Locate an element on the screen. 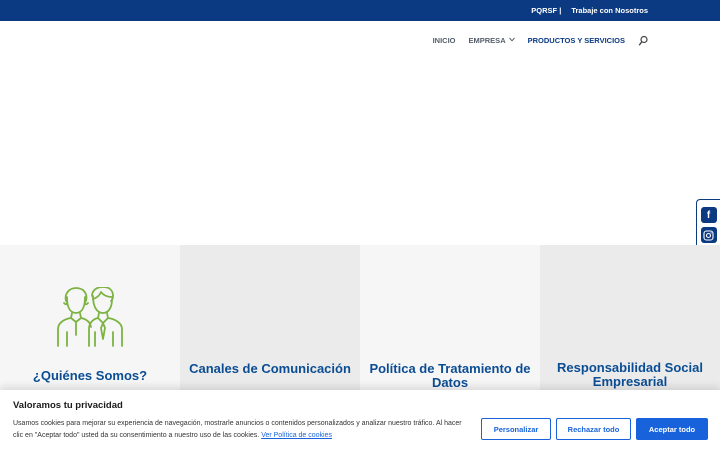 The image size is (720, 450). card-title: Responsabilidad Social Empresarial is located at coordinates (630, 374).